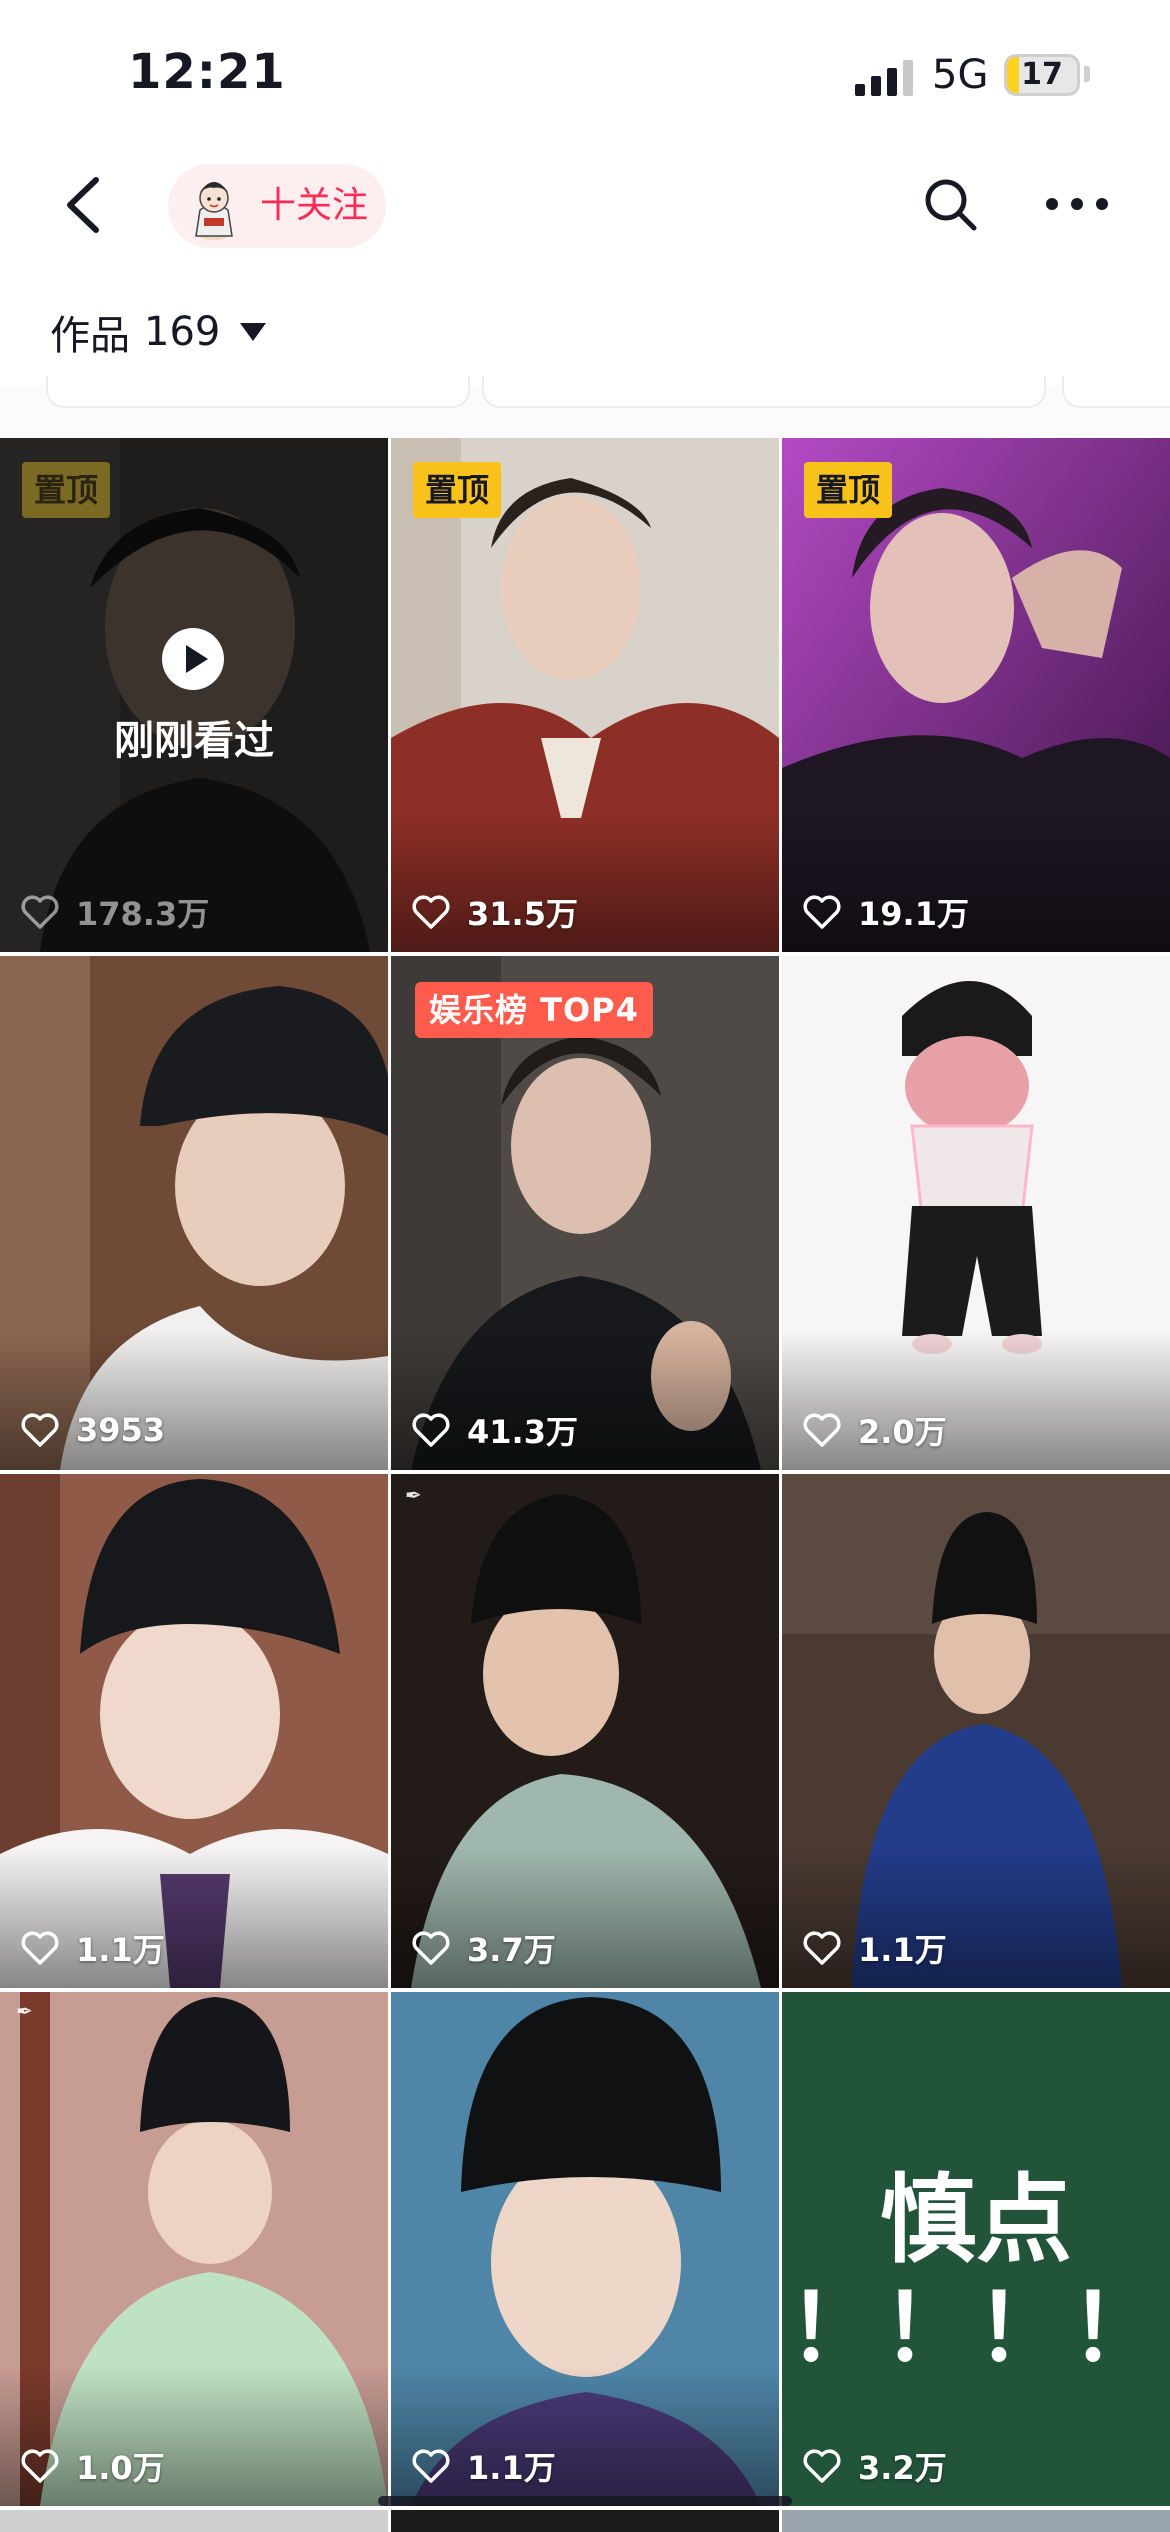 This screenshot has width=1170, height=2532. What do you see at coordinates (960, 75) in the screenshot?
I see `network-type: 5G` at bounding box center [960, 75].